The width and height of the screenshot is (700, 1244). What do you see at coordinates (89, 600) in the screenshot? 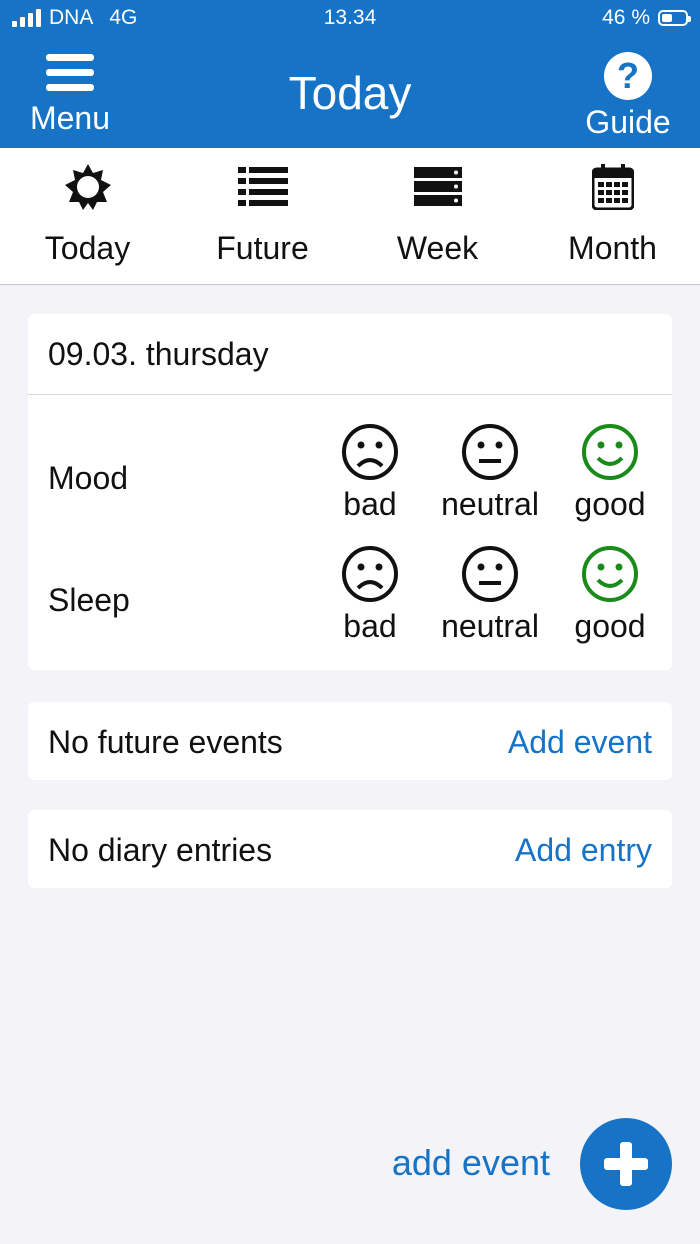
I see `sleep-label: Sleep` at bounding box center [89, 600].